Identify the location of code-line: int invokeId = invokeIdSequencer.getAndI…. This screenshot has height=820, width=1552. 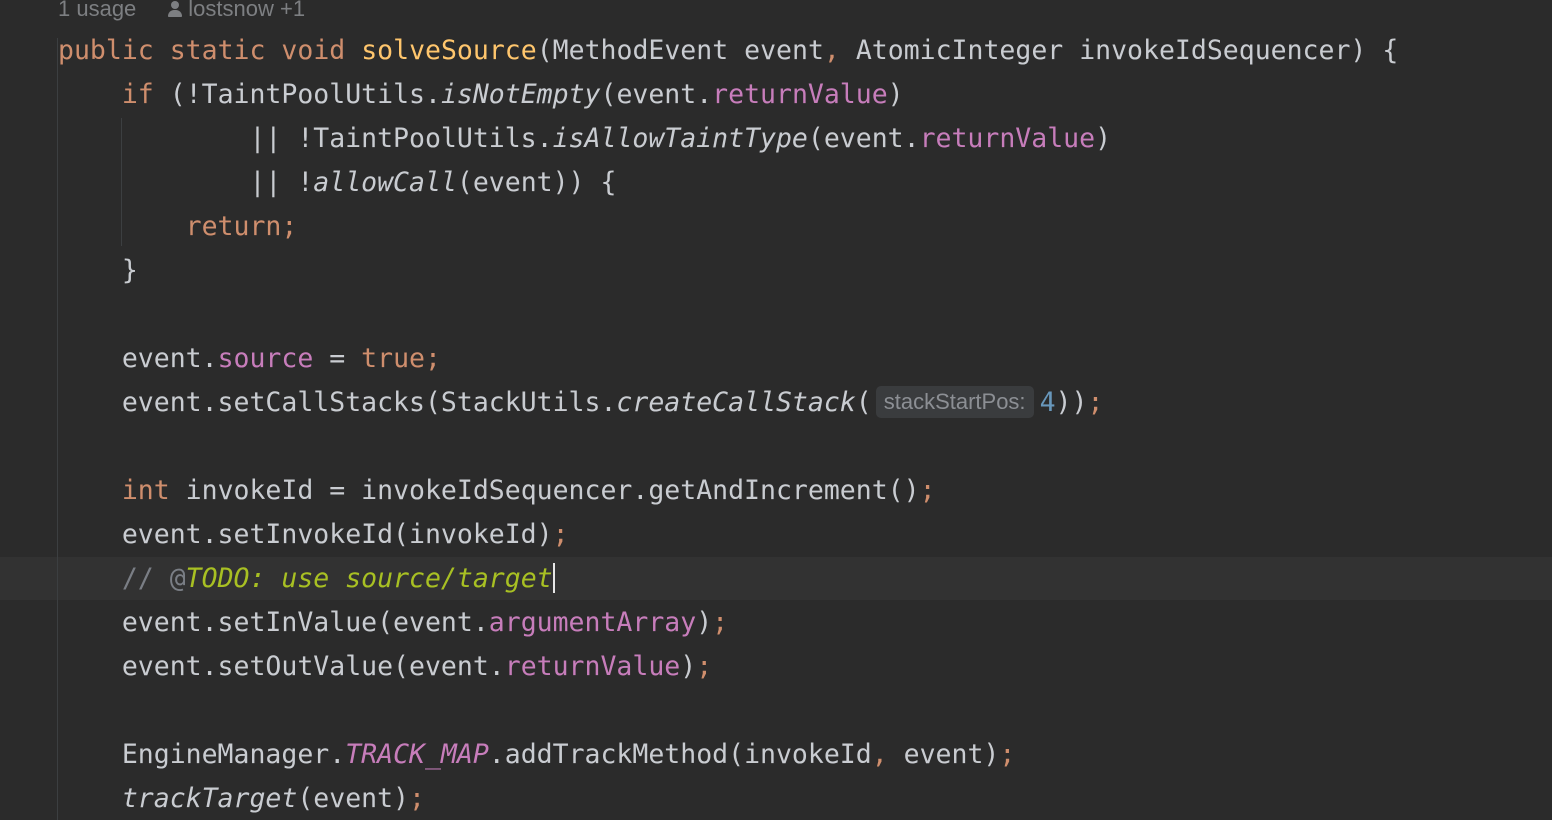
(497, 491).